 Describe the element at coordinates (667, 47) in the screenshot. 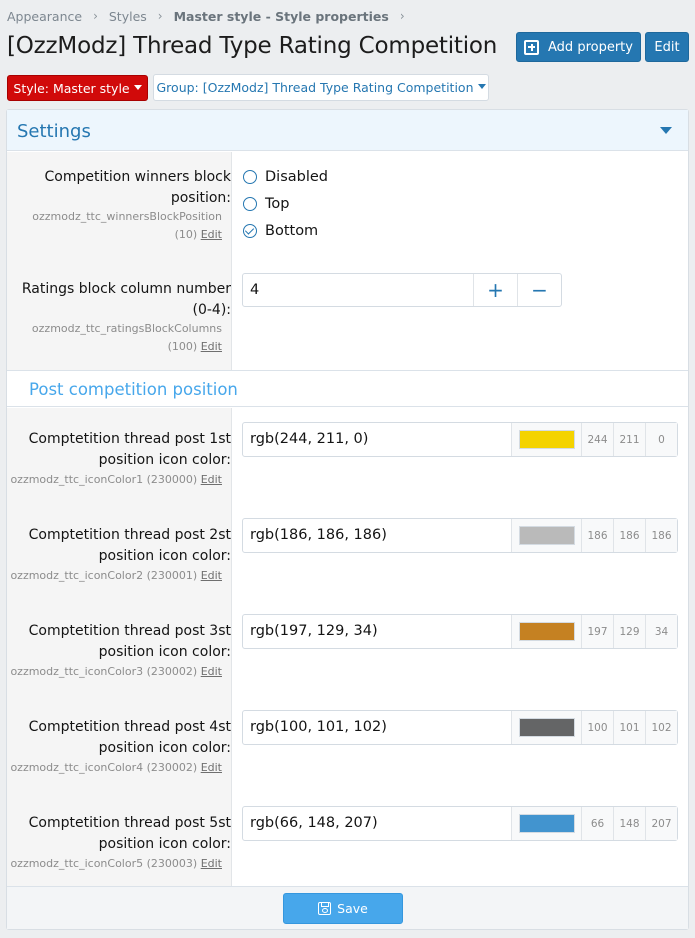

I see `edit-button: Edit` at that location.